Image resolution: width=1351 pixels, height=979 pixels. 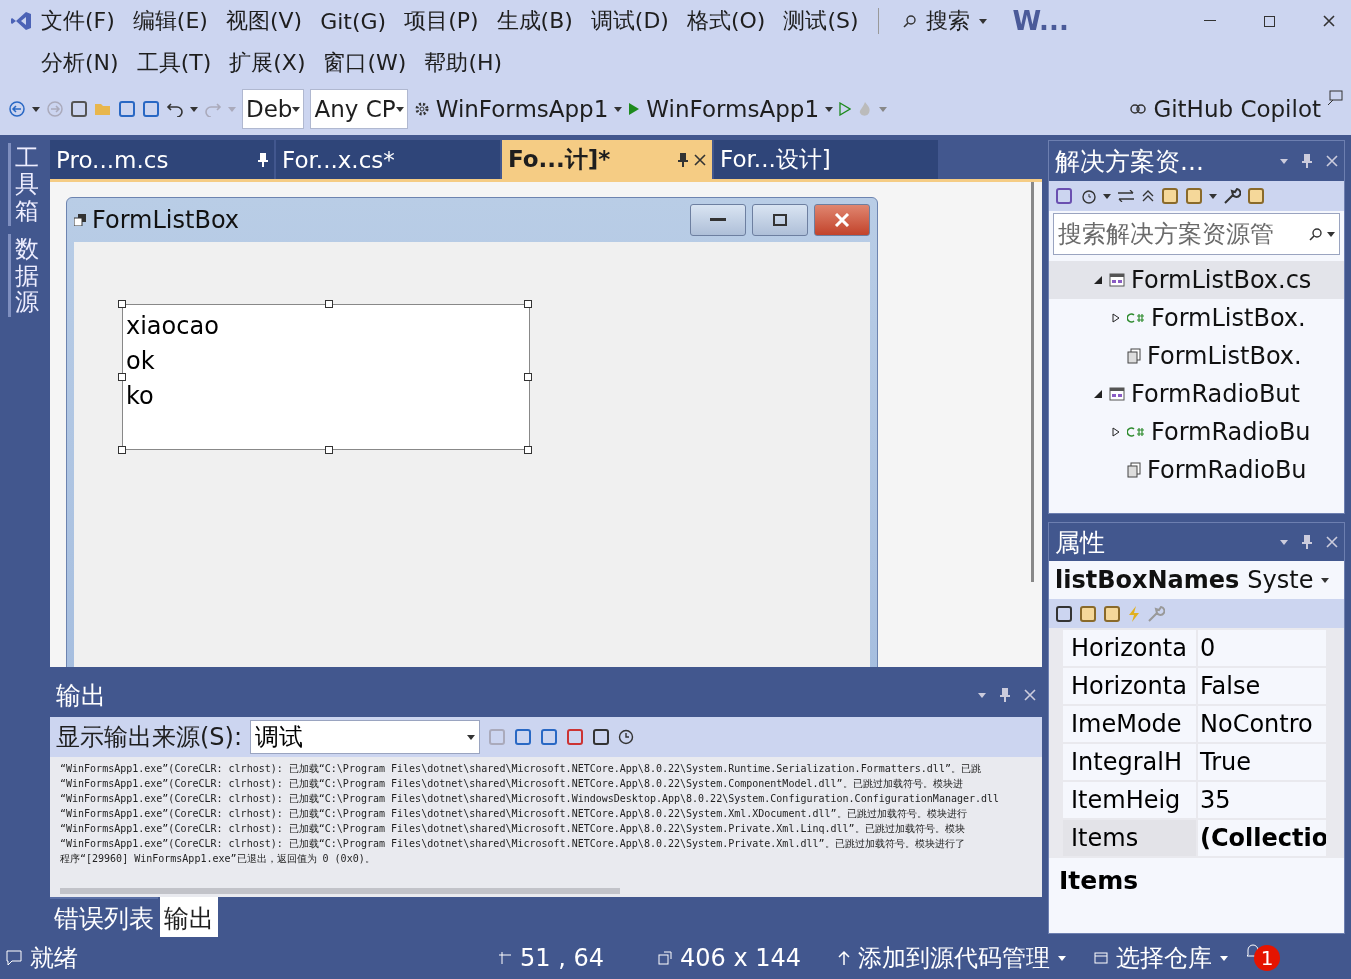 What do you see at coordinates (1130, 762) in the screenshot?
I see `property-name: IntegralH` at bounding box center [1130, 762].